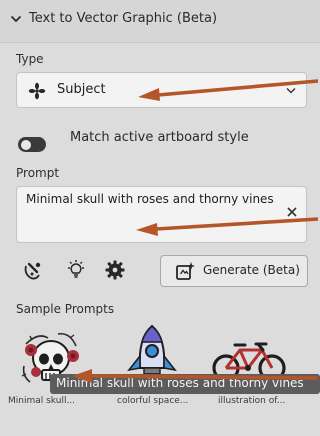  What do you see at coordinates (38, 173) in the screenshot?
I see `prompt-label: Prompt` at bounding box center [38, 173].